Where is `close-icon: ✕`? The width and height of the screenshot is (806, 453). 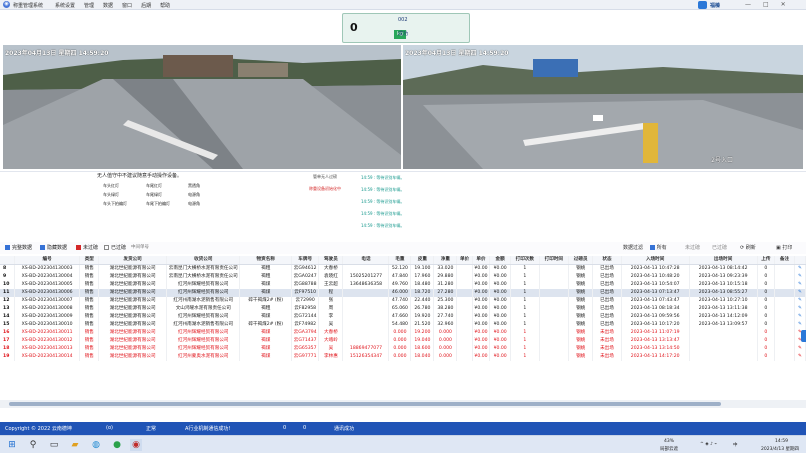 close-icon: ✕ is located at coordinates (783, 4).